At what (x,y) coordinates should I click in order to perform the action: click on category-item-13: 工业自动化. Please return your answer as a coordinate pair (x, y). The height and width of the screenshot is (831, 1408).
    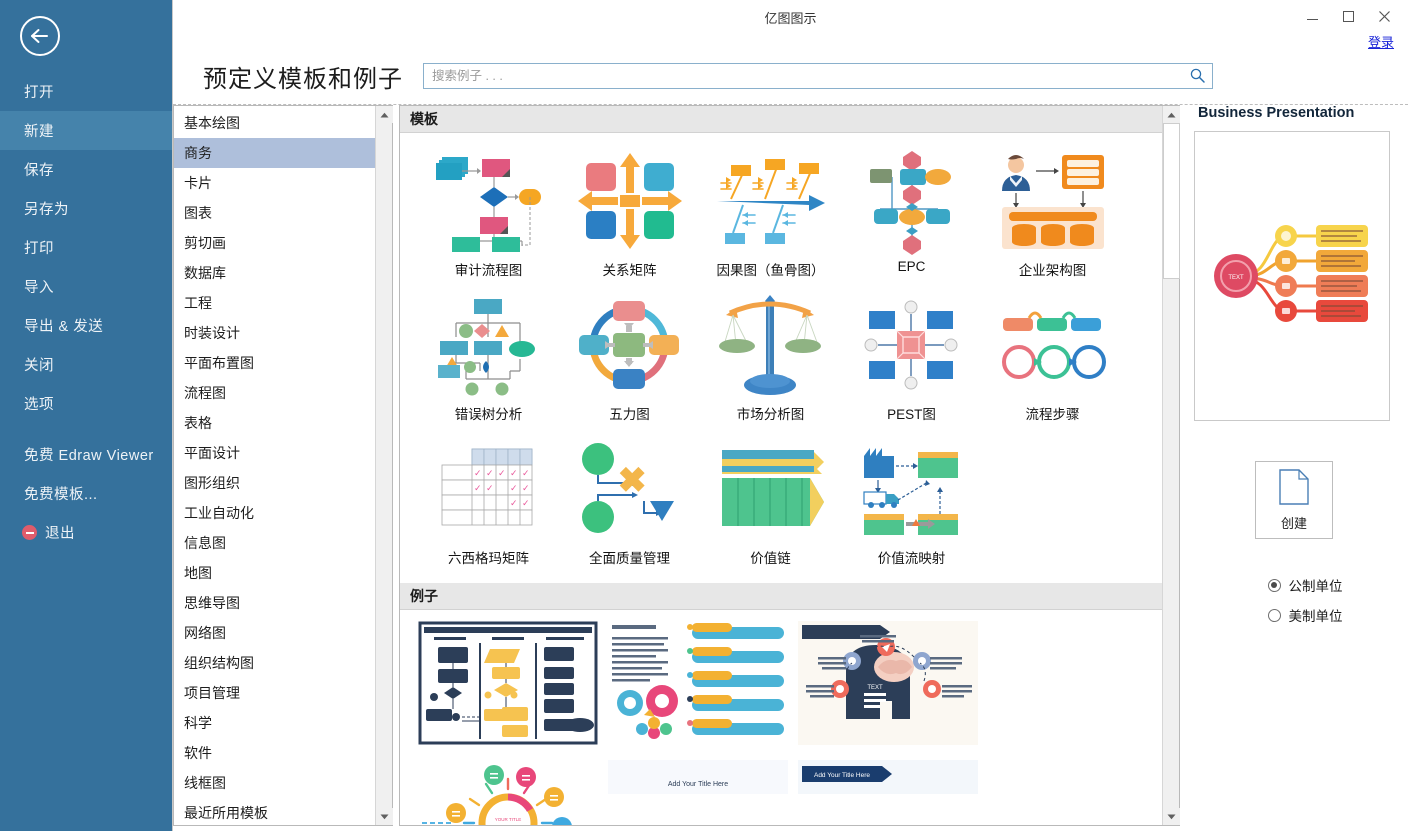
    Looking at the image, I should click on (274, 513).